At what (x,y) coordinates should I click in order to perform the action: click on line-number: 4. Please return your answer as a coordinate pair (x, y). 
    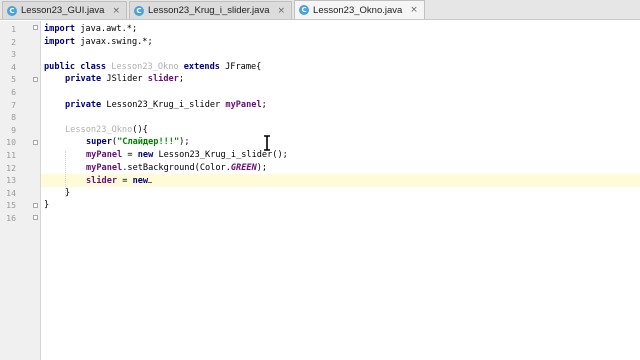
    Looking at the image, I should click on (13, 66).